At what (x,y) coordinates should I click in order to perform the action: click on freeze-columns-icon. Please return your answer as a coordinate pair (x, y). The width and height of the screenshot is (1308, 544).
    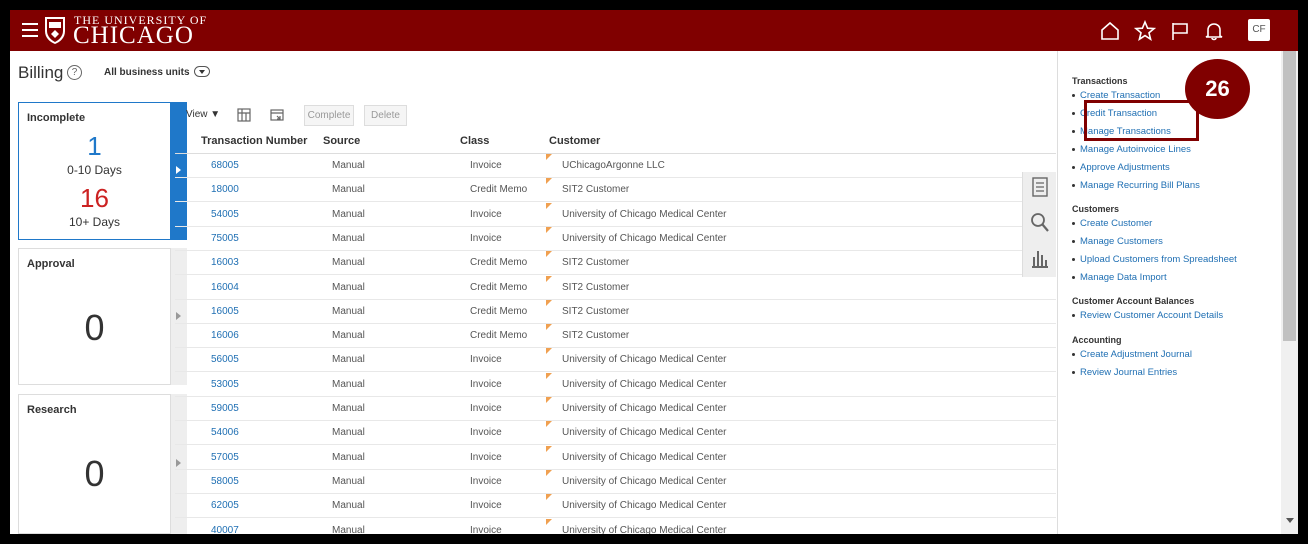
    Looking at the image, I should click on (244, 115).